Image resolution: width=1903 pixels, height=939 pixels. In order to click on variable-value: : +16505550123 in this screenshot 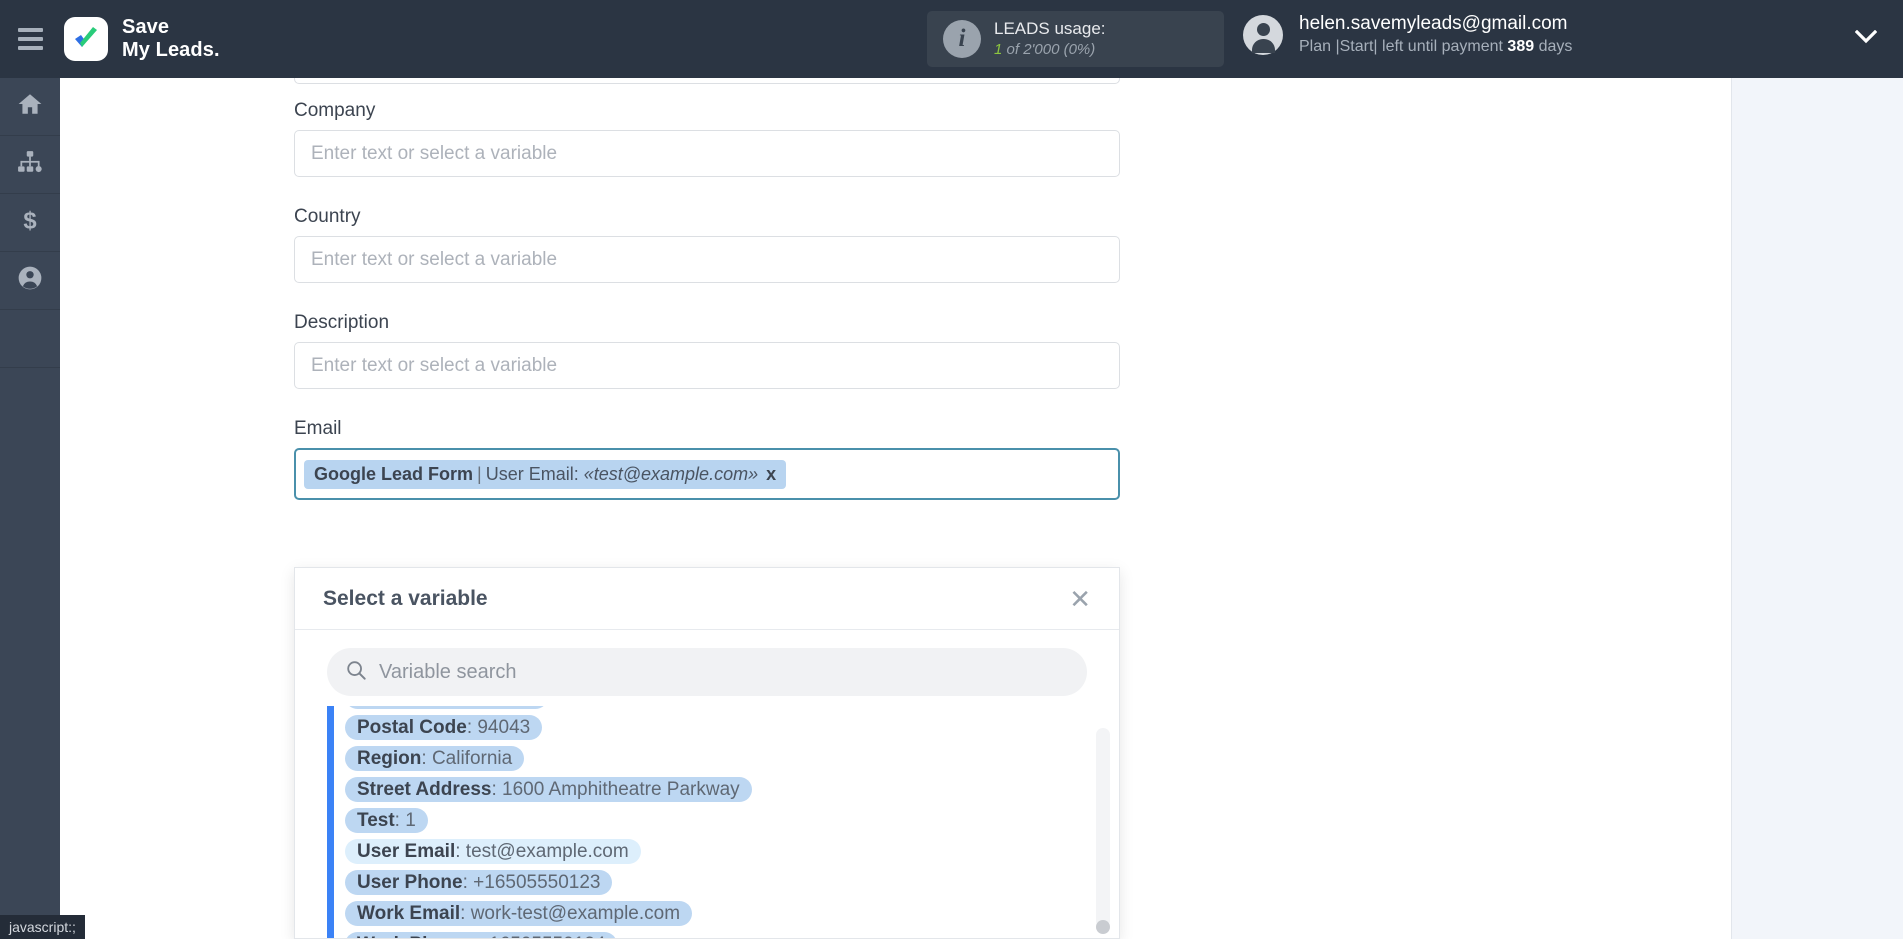, I will do `click(531, 882)`.